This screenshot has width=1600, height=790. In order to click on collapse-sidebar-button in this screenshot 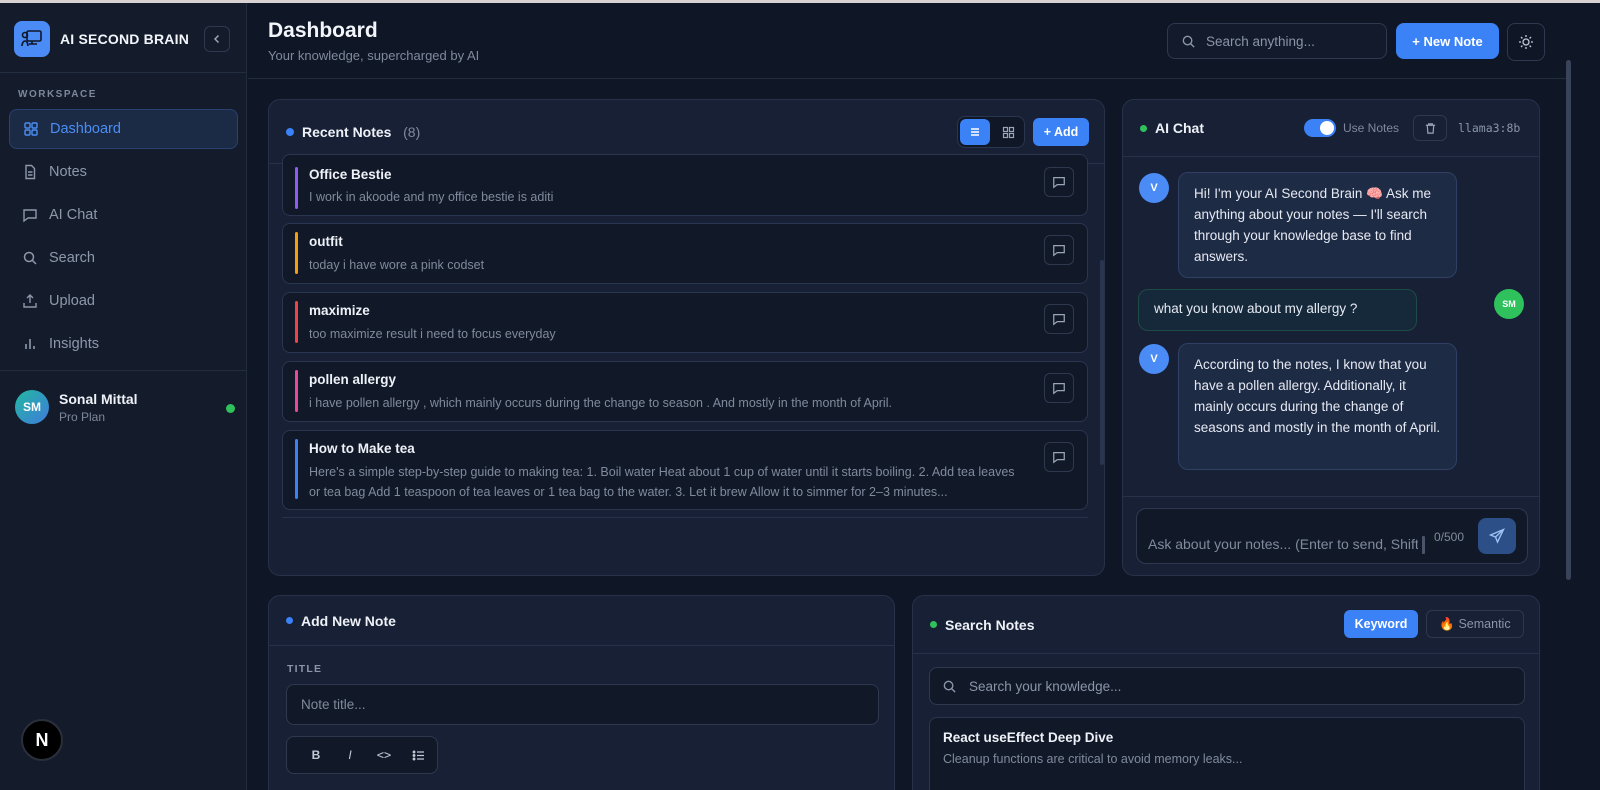, I will do `click(217, 39)`.